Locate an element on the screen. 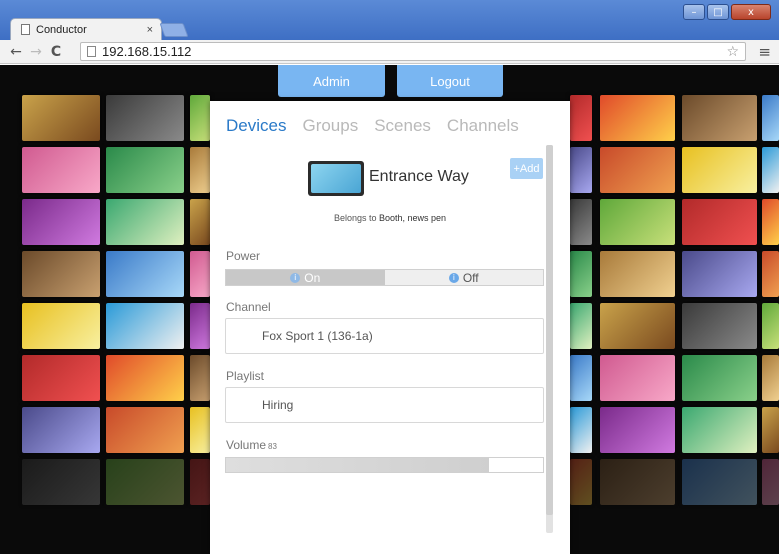 The width and height of the screenshot is (779, 554). close-window-button: x is located at coordinates (751, 12).